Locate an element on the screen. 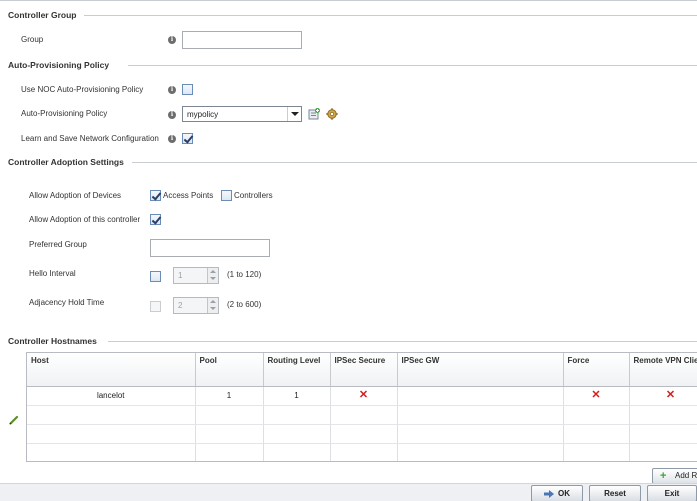 The width and height of the screenshot is (697, 501). column-header-force: Force is located at coordinates (596, 370).